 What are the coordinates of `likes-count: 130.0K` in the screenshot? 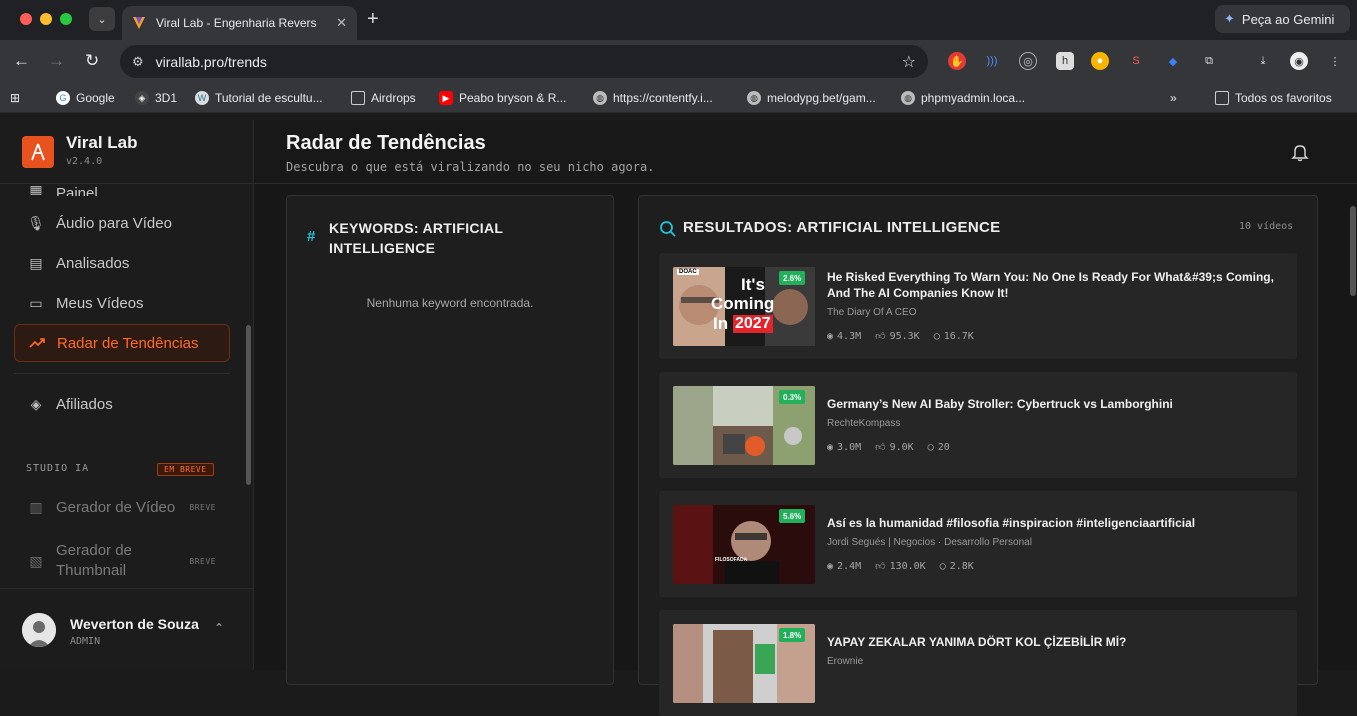 It's located at (907, 566).